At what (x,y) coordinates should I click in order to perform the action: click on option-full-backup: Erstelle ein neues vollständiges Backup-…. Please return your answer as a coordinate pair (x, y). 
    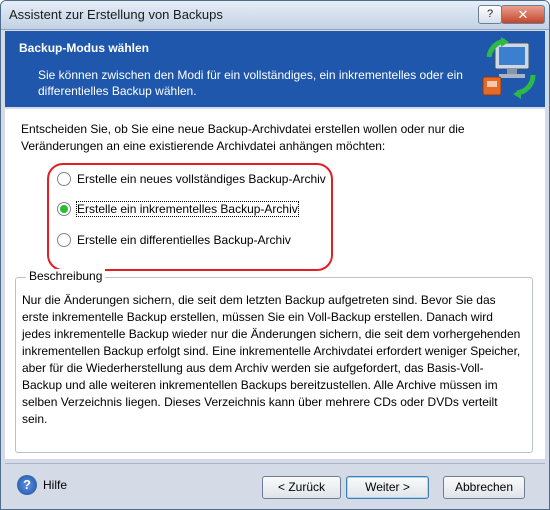
    Looking at the image, I should click on (191, 179).